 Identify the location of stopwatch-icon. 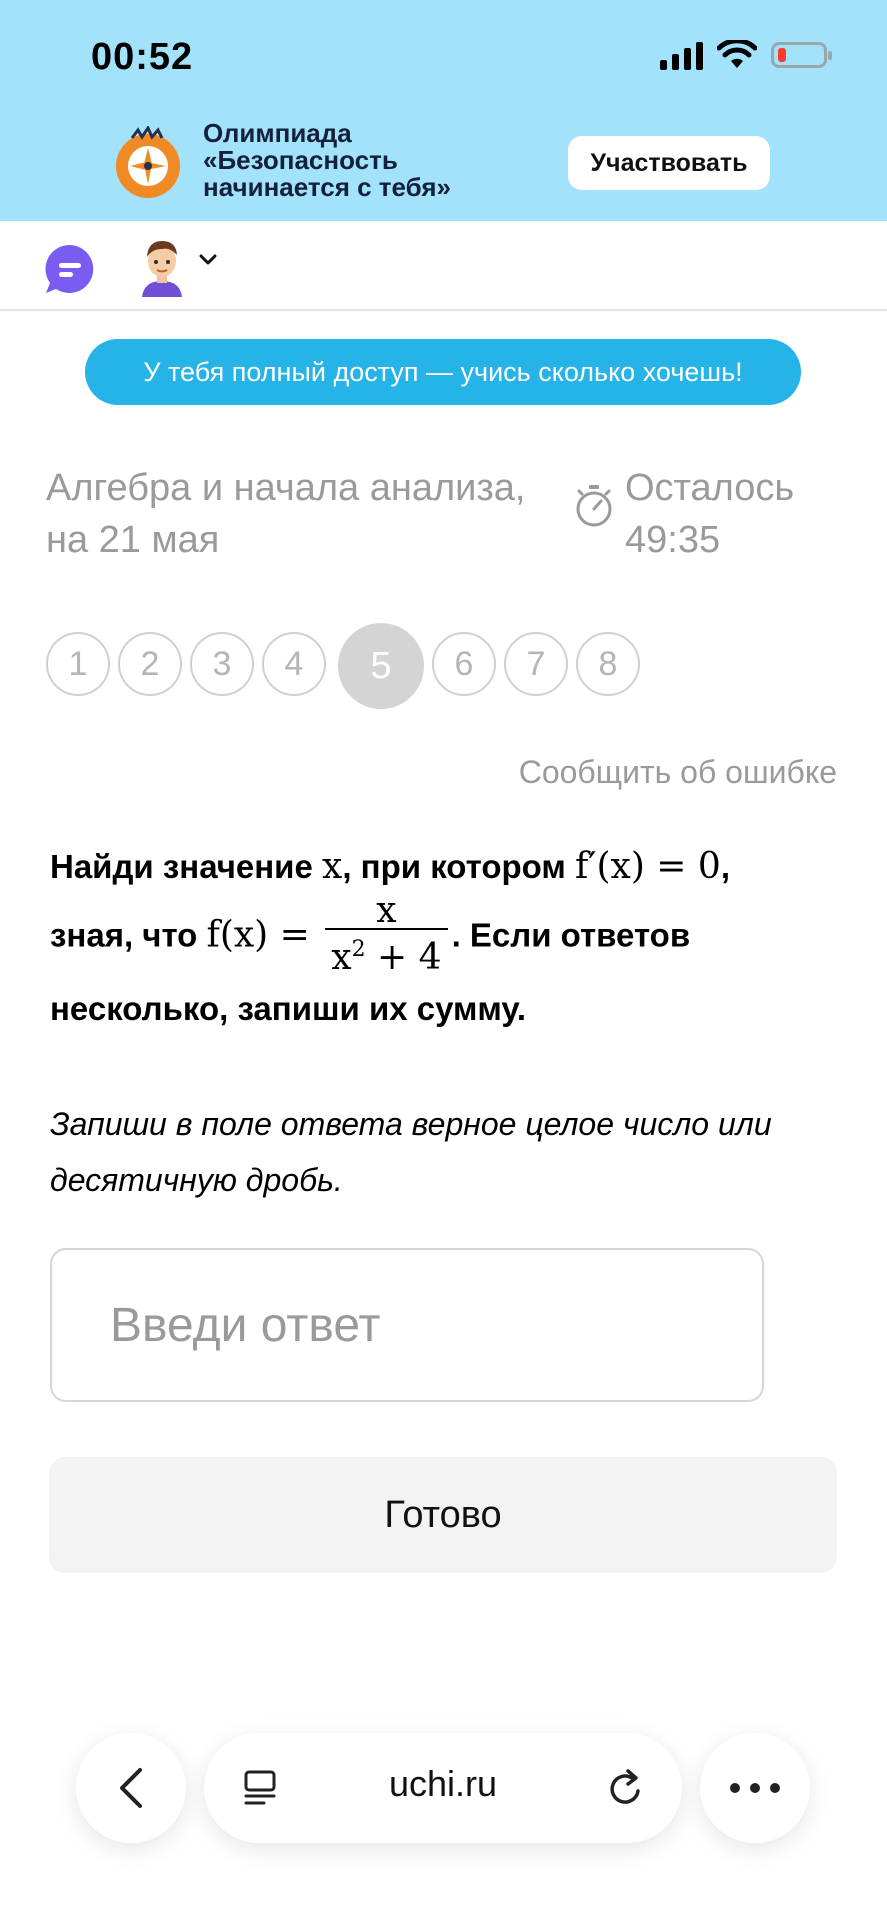
(594, 506).